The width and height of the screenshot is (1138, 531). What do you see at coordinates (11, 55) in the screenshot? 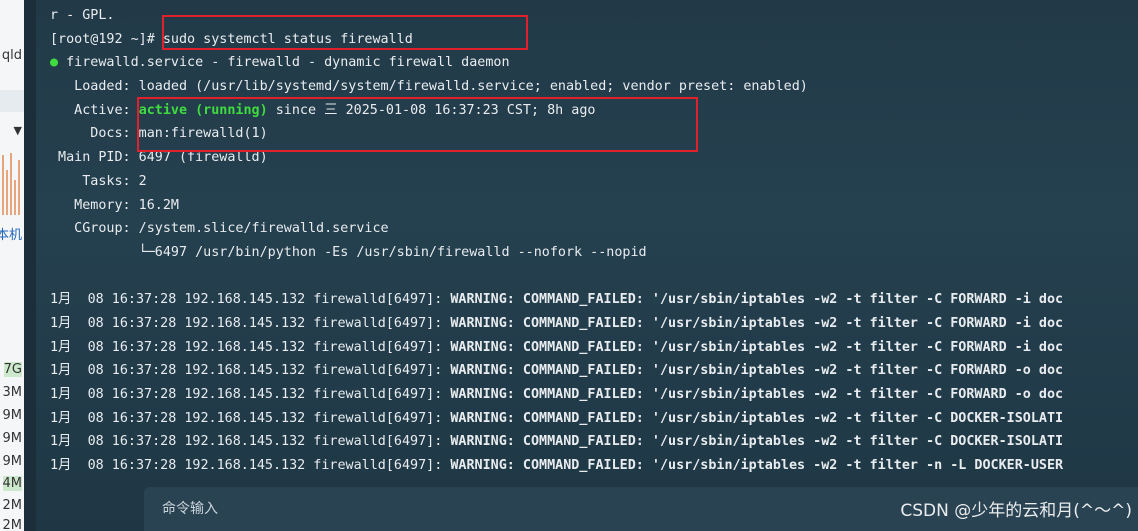
I see `sidebar-text: qld` at bounding box center [11, 55].